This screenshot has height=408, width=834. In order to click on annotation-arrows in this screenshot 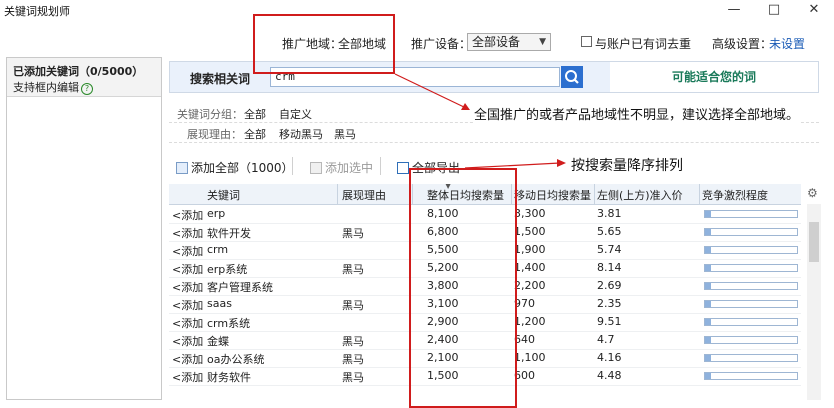, I will do `click(480, 121)`.